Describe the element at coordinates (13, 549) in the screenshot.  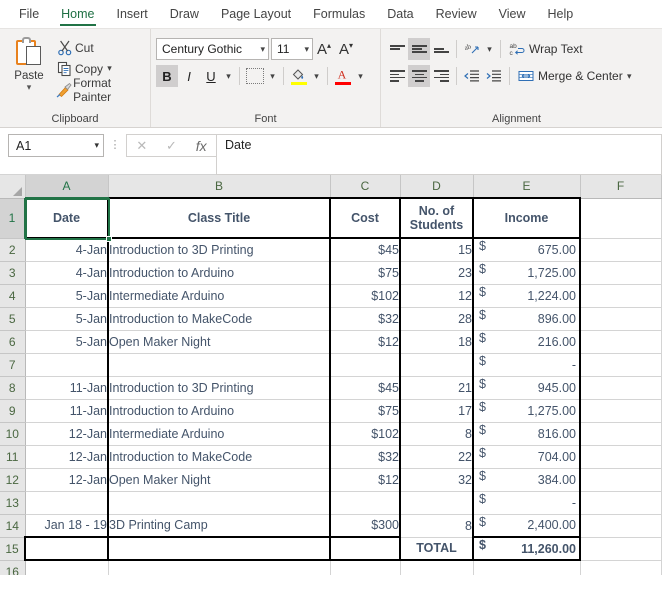
I see `row-header-15: 15` at that location.